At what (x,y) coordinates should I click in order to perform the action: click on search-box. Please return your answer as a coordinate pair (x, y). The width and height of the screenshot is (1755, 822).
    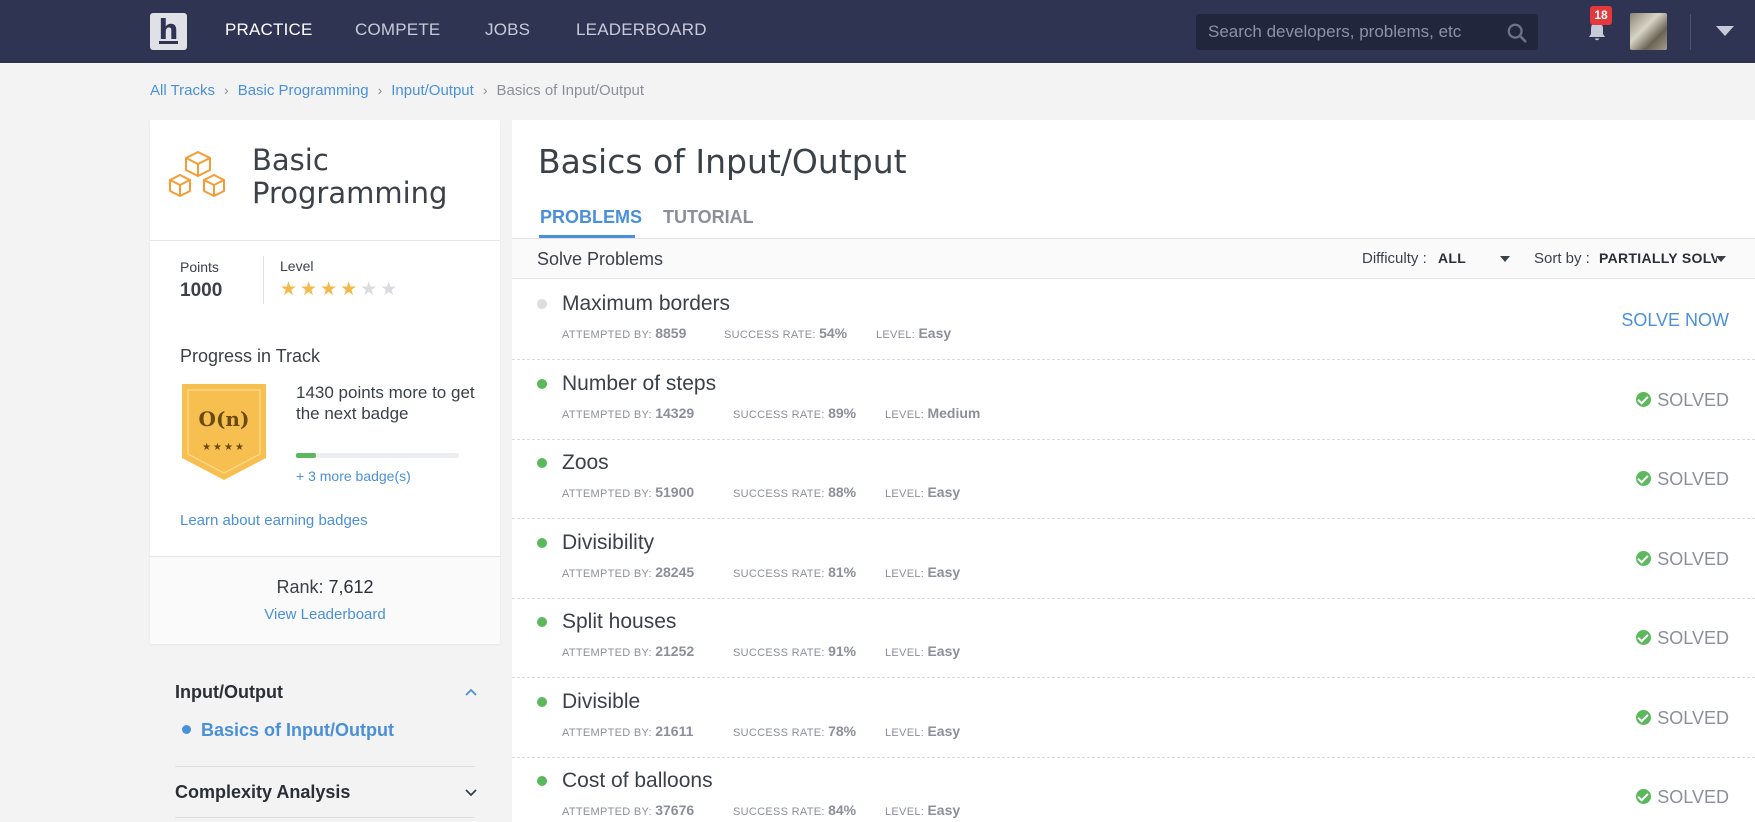
    Looking at the image, I should click on (1367, 32).